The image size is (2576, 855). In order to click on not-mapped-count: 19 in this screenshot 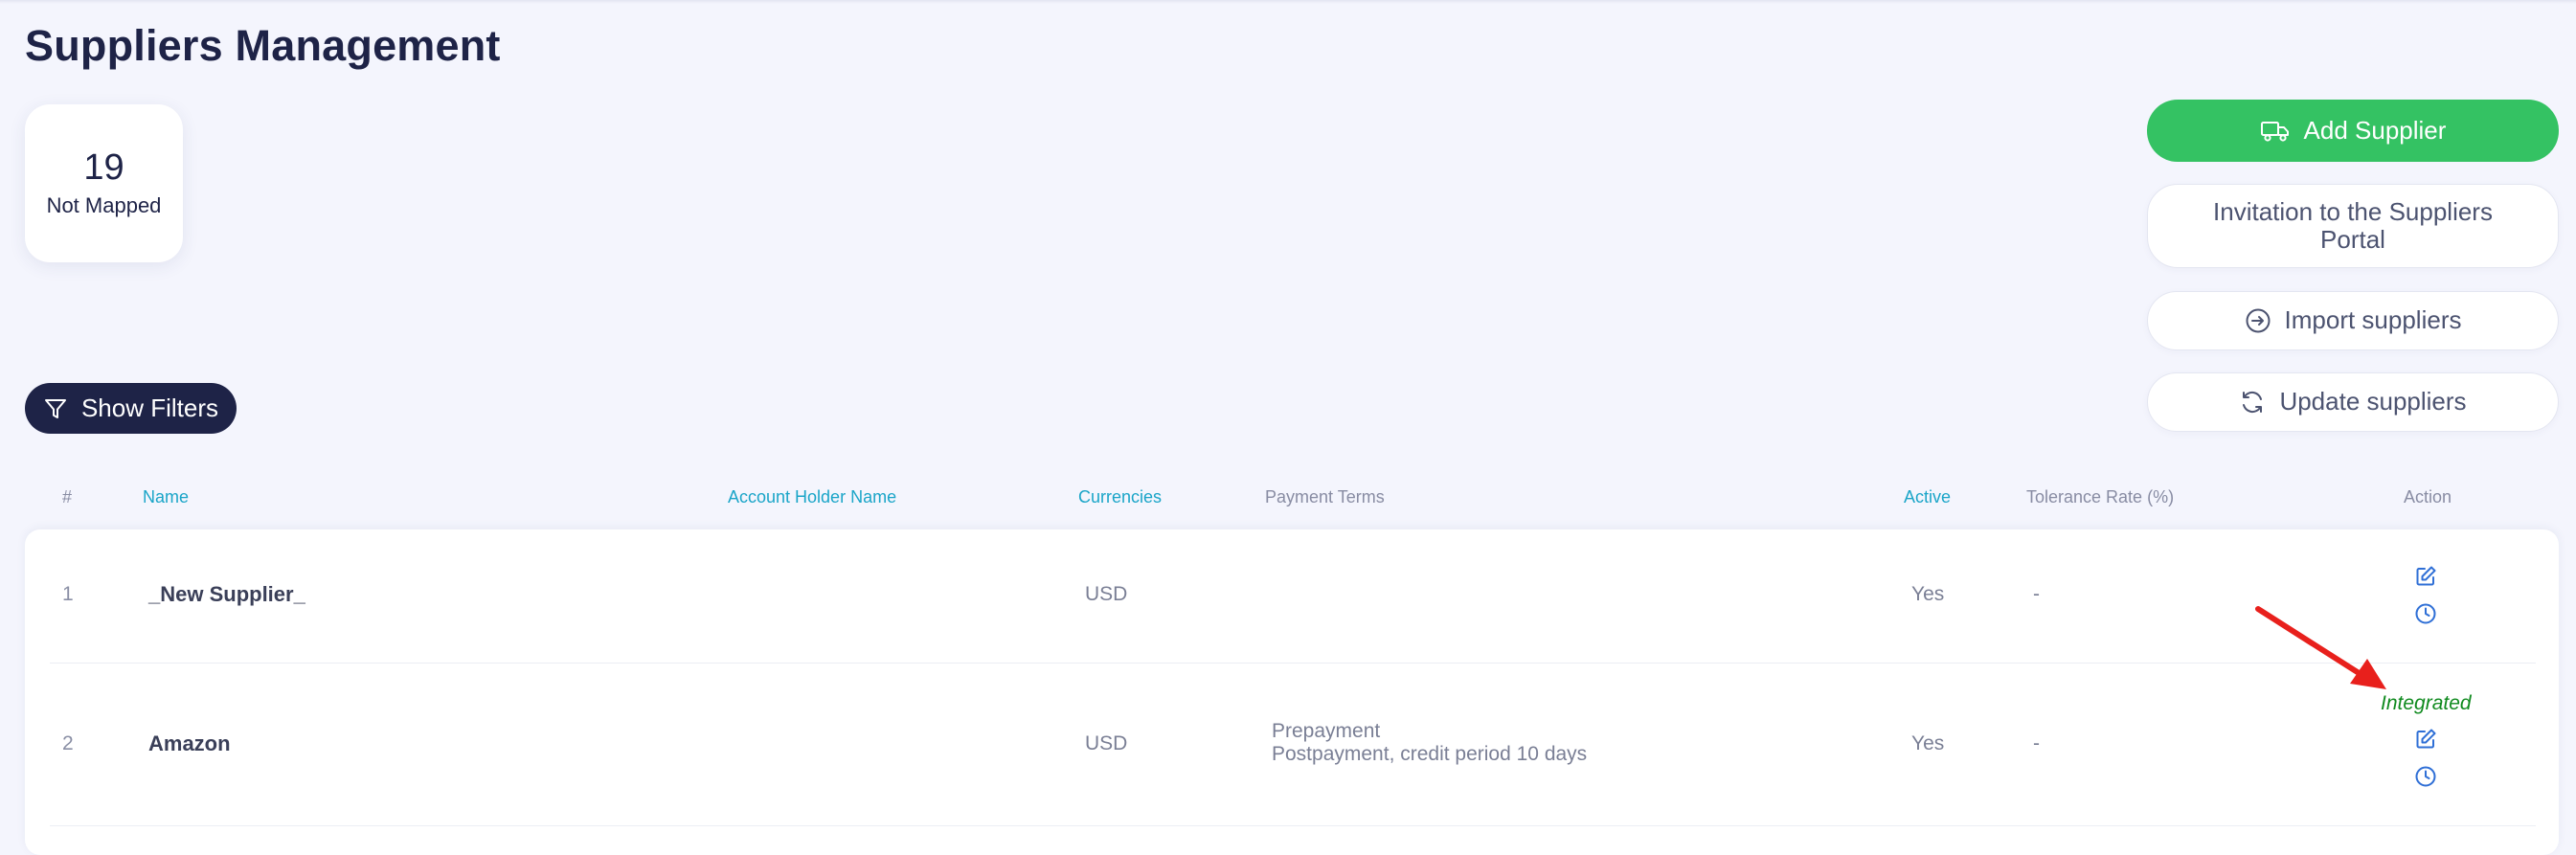, I will do `click(103, 167)`.